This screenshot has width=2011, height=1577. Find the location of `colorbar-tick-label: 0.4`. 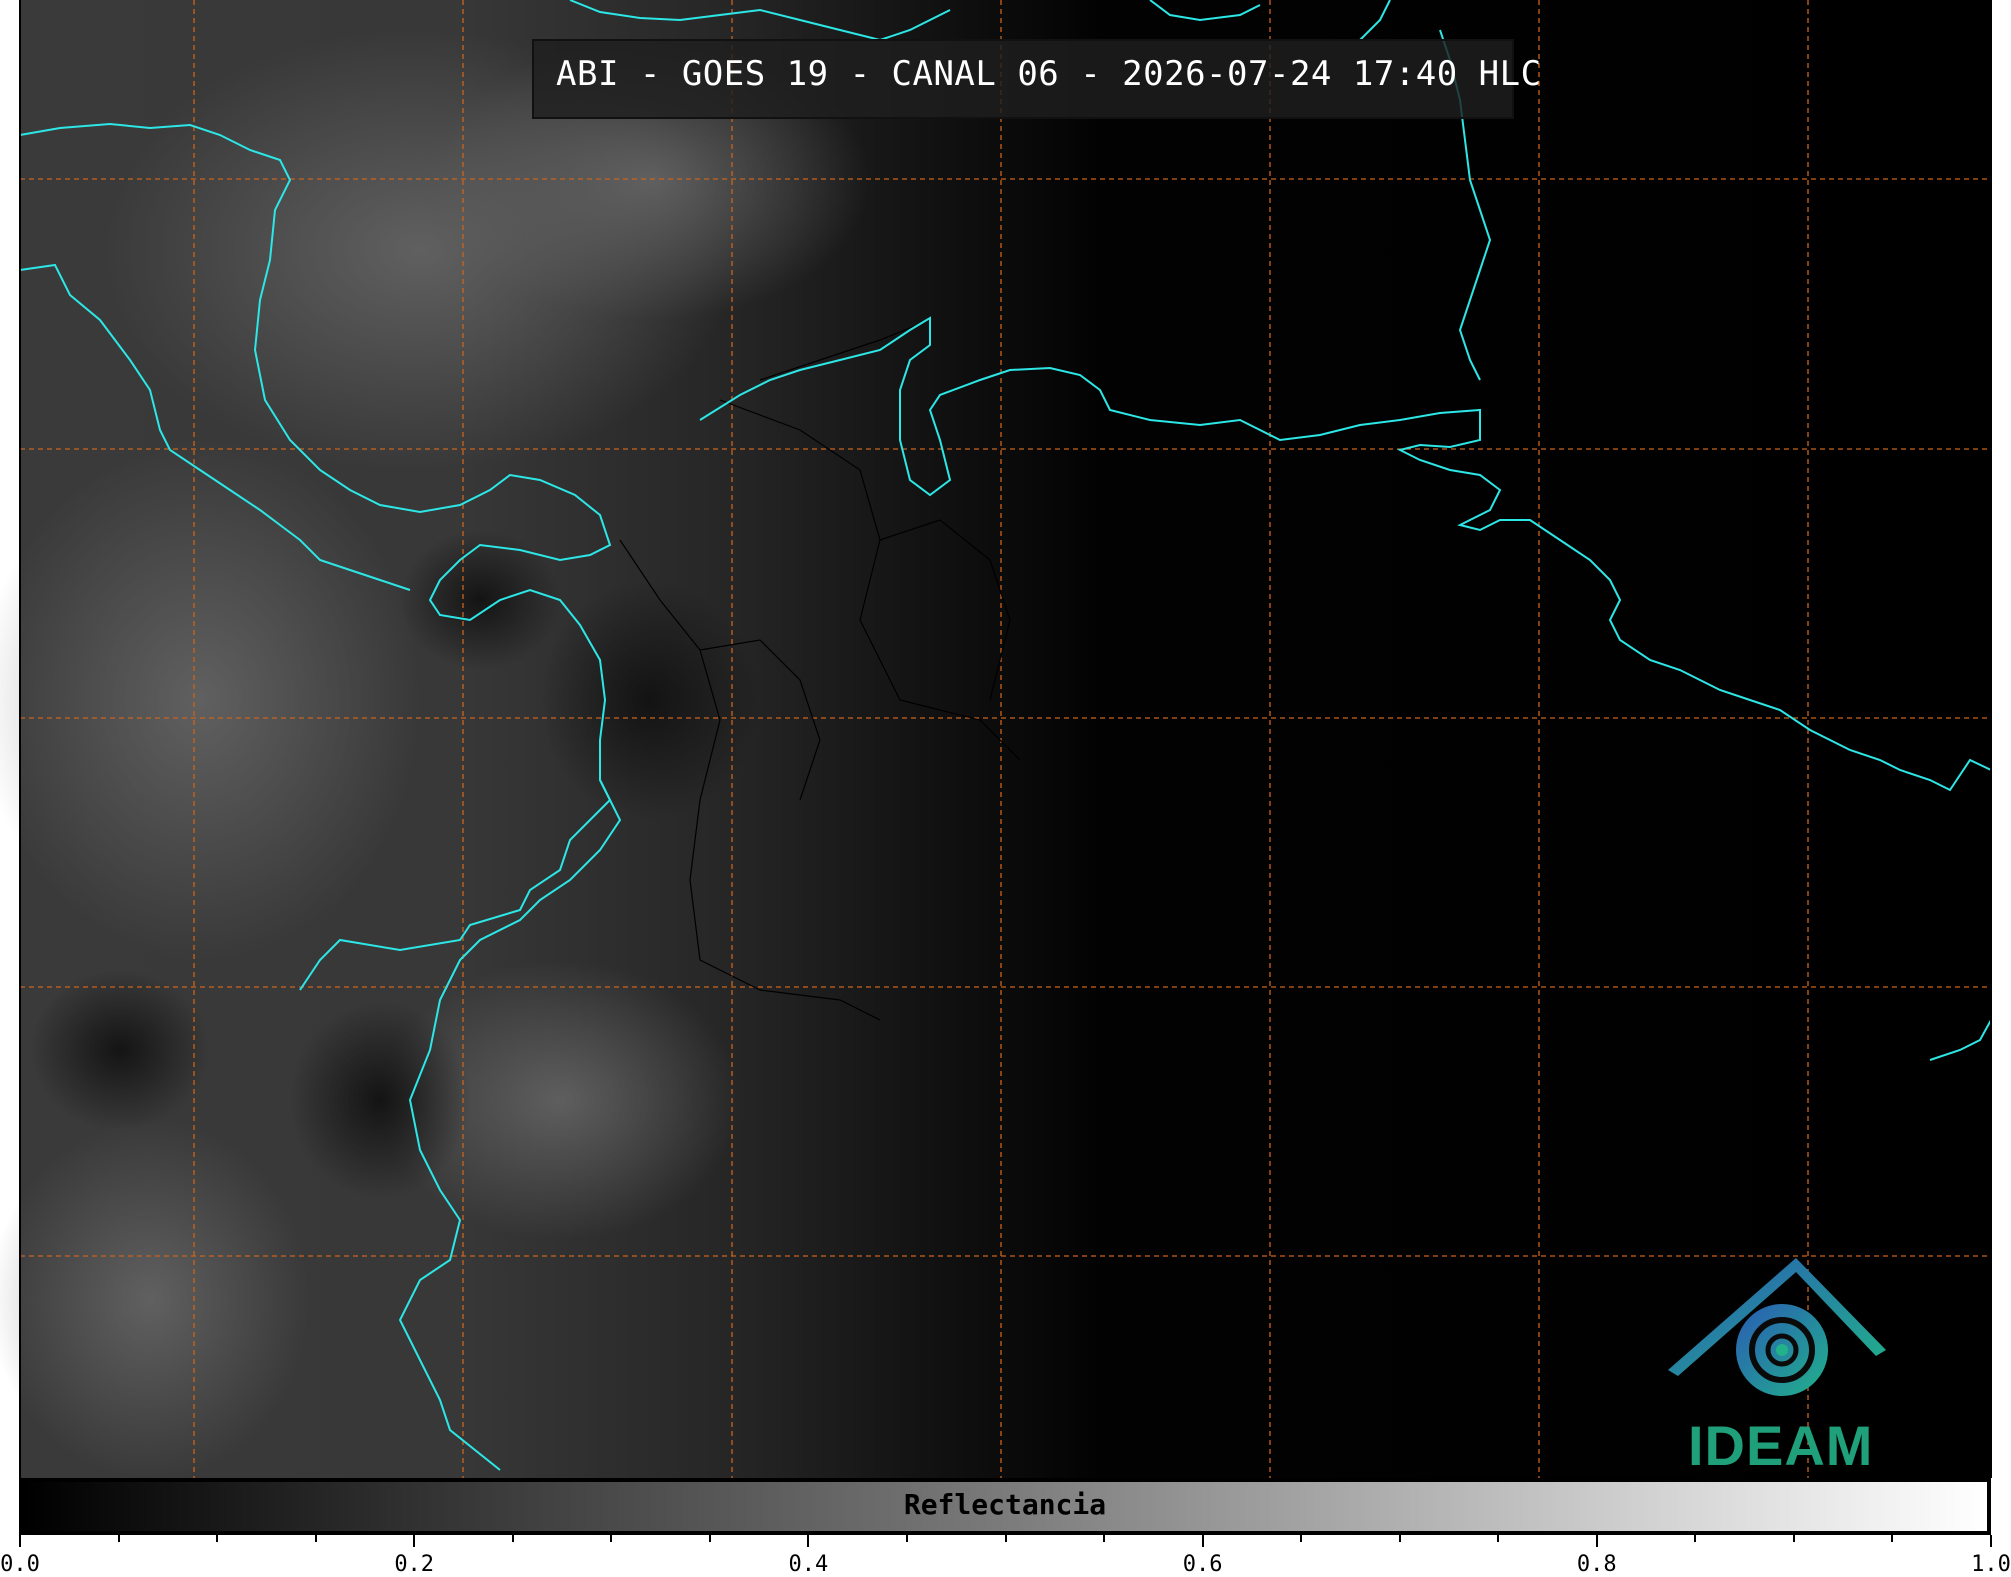

colorbar-tick-label: 0.4 is located at coordinates (808, 1564).